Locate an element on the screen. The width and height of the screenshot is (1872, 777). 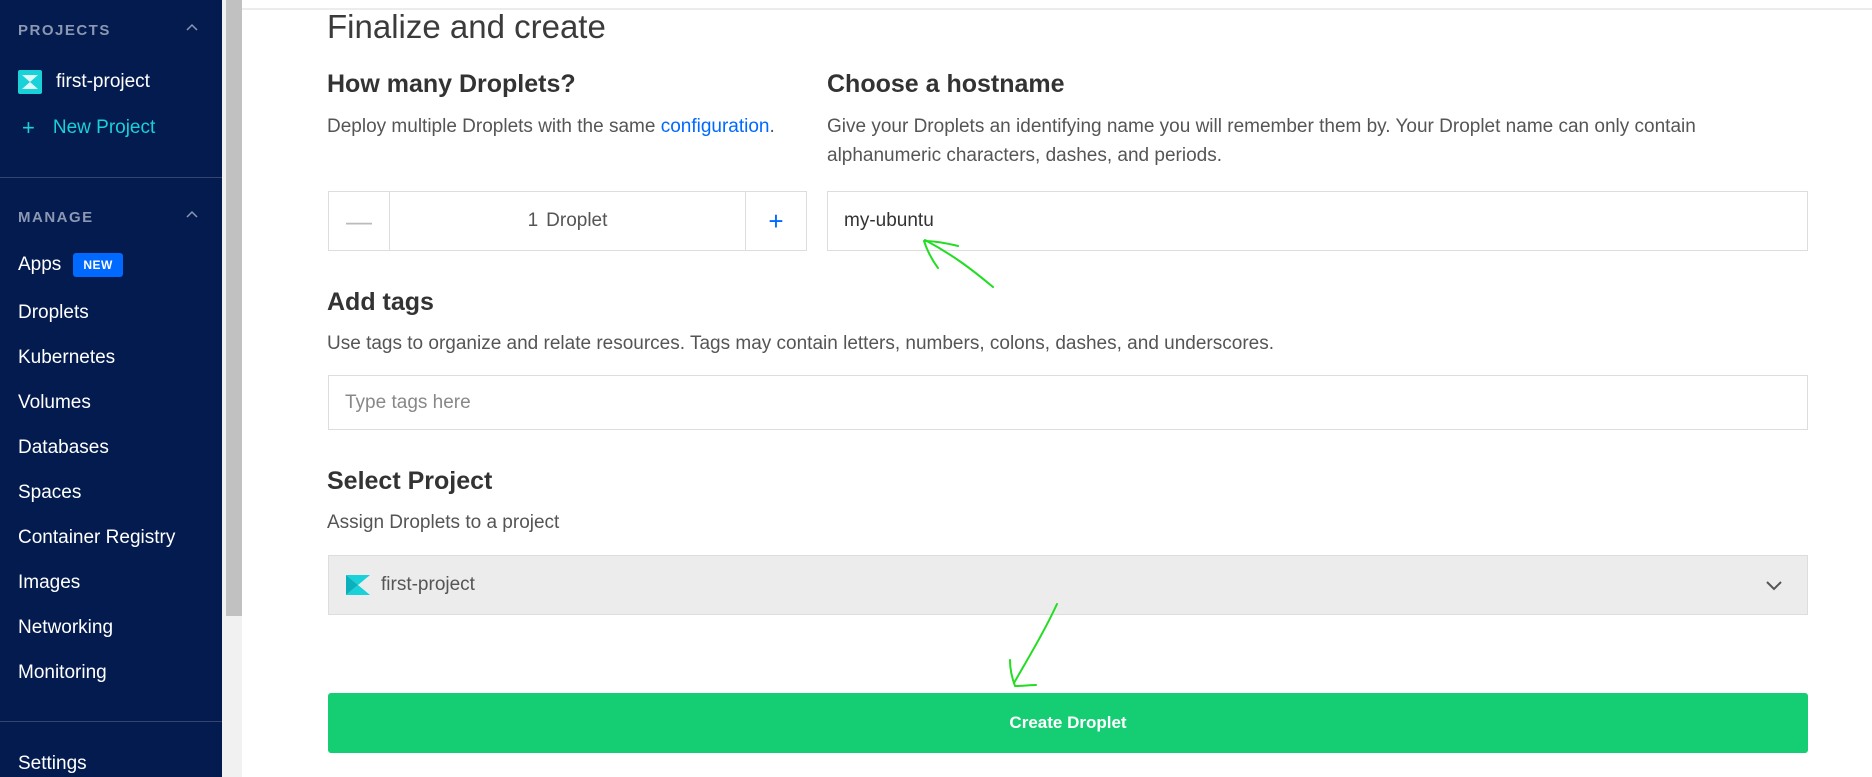
droplets-heading: How many Droplets? is located at coordinates (451, 84).